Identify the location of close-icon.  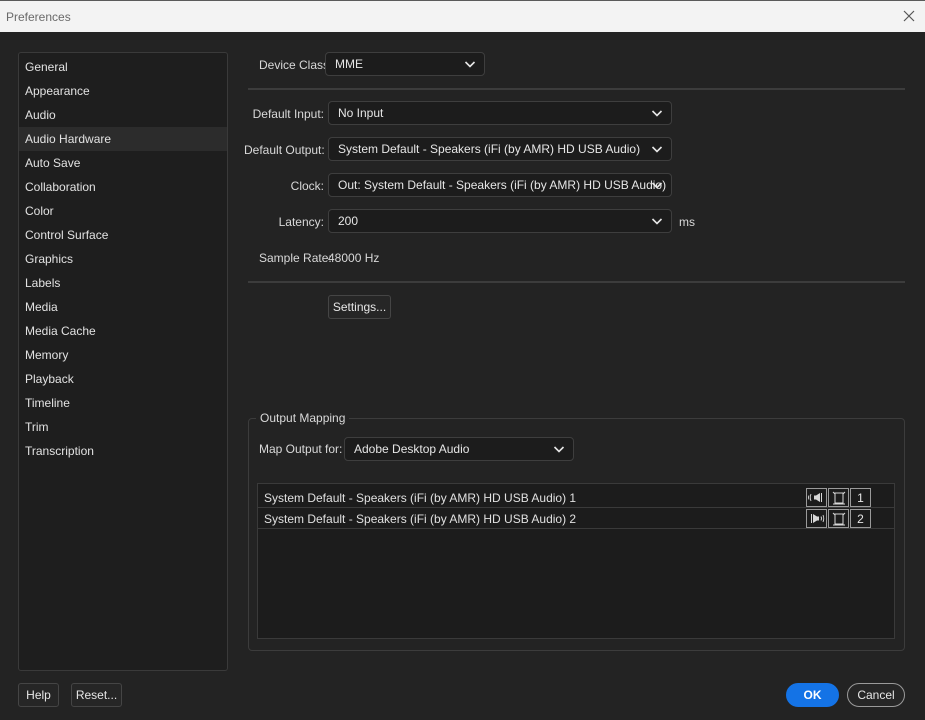
(909, 16).